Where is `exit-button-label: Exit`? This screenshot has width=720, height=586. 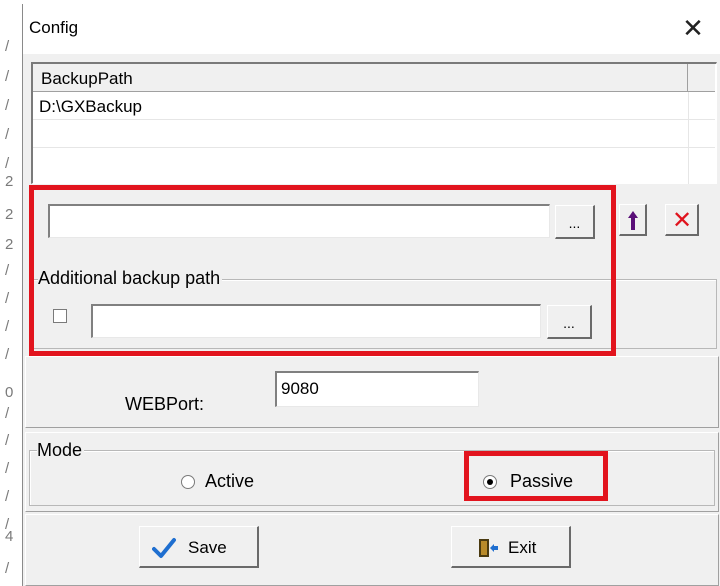
exit-button-label: Exit is located at coordinates (522, 547).